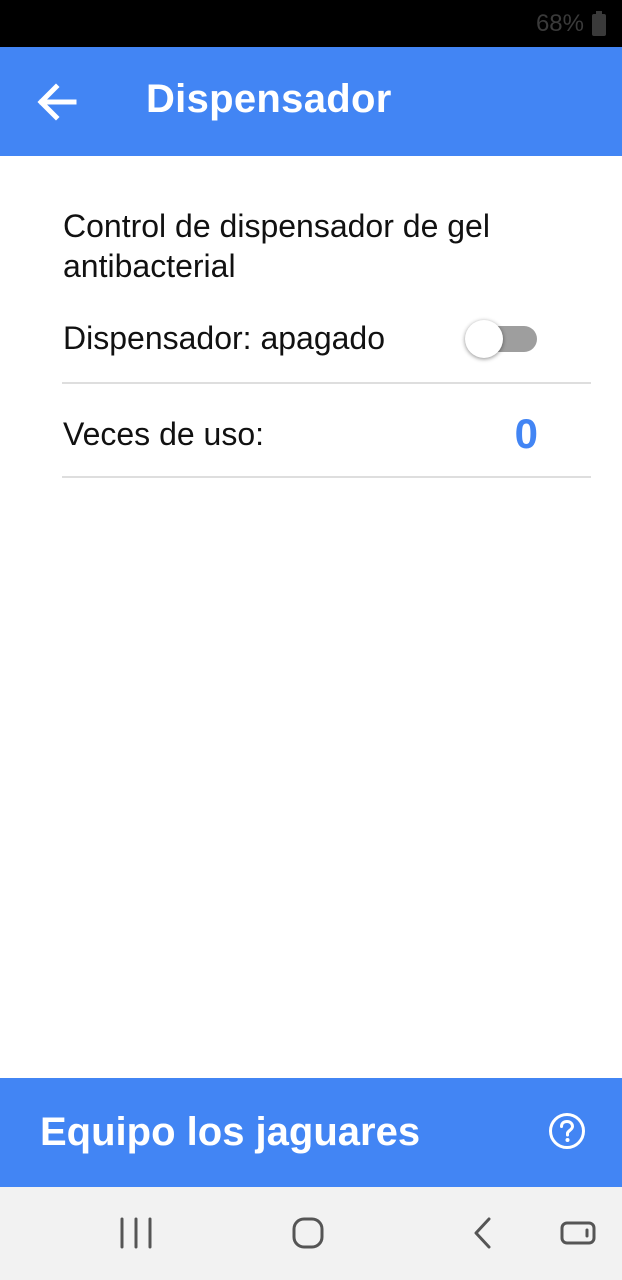 Image resolution: width=622 pixels, height=1280 pixels. I want to click on rotate-screen-icon, so click(578, 1233).